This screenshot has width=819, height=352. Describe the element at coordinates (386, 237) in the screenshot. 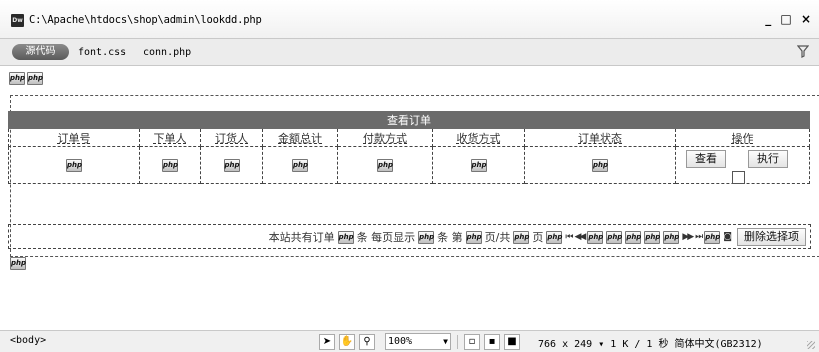

I see `per-page-label: 条 每页显示` at that location.